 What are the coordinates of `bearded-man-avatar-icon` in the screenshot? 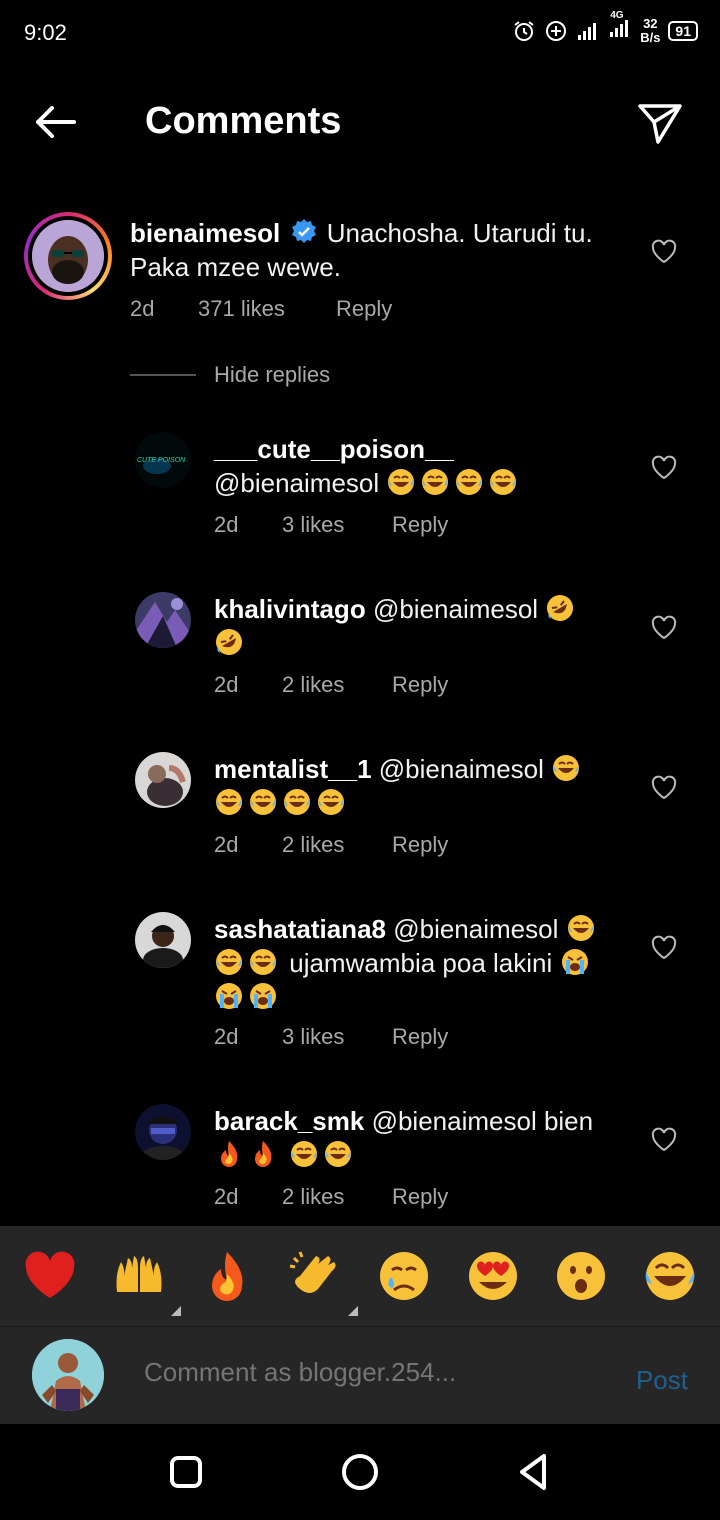 It's located at (68, 256).